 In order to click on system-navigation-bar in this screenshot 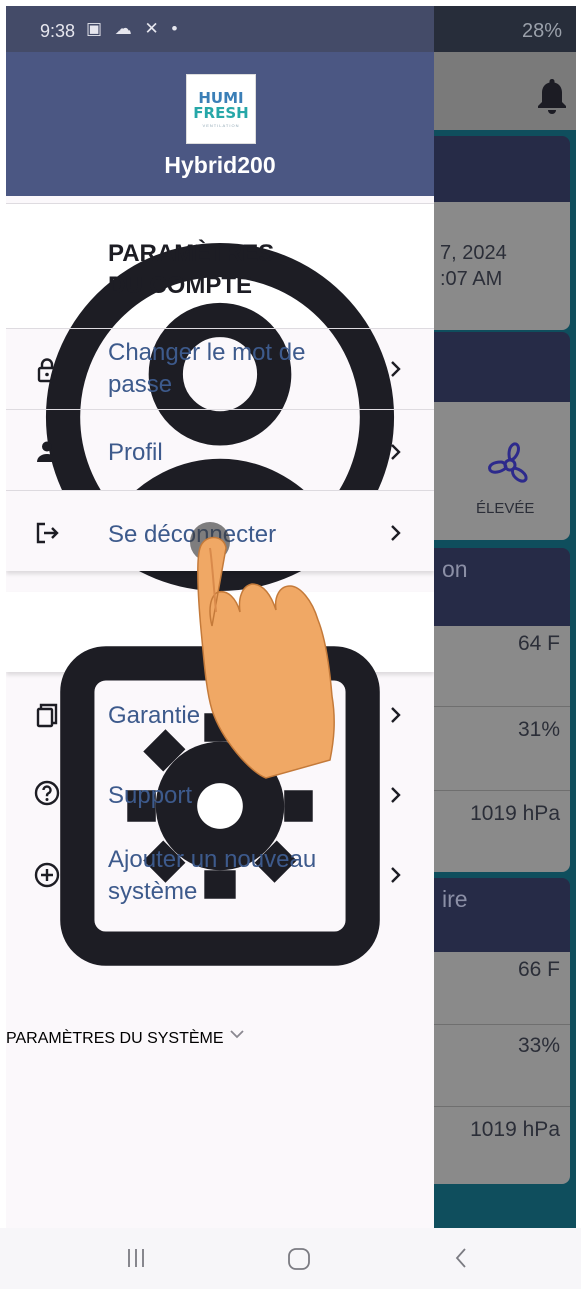, I will do `click(290, 1258)`.